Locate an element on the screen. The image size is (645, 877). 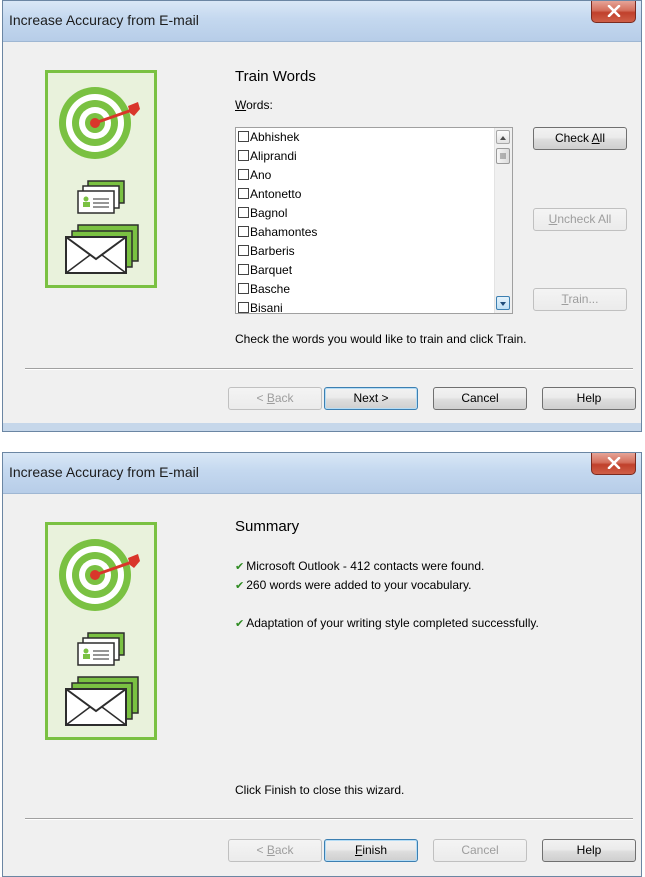
list-item: Barberis is located at coordinates (374, 251).